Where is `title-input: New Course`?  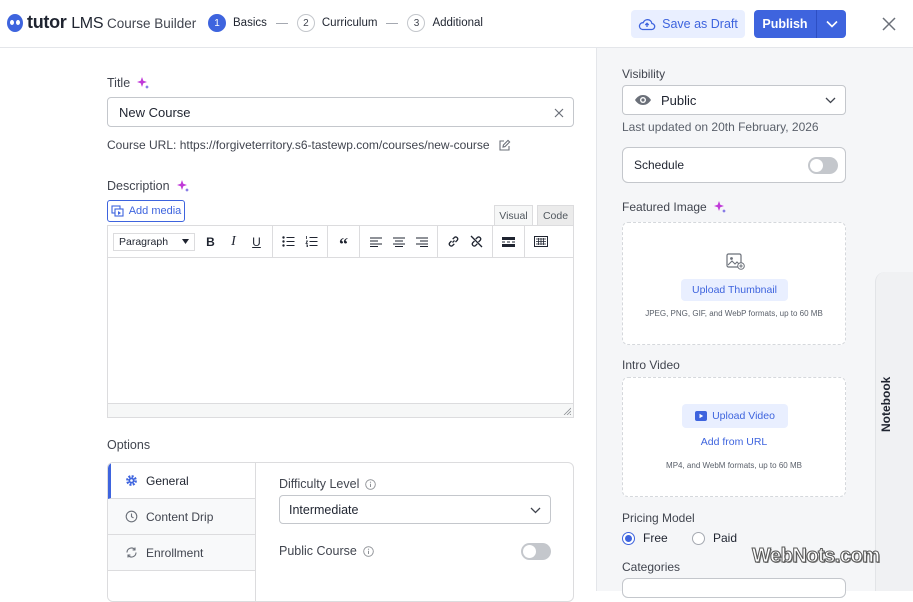 title-input: New Course is located at coordinates (340, 112).